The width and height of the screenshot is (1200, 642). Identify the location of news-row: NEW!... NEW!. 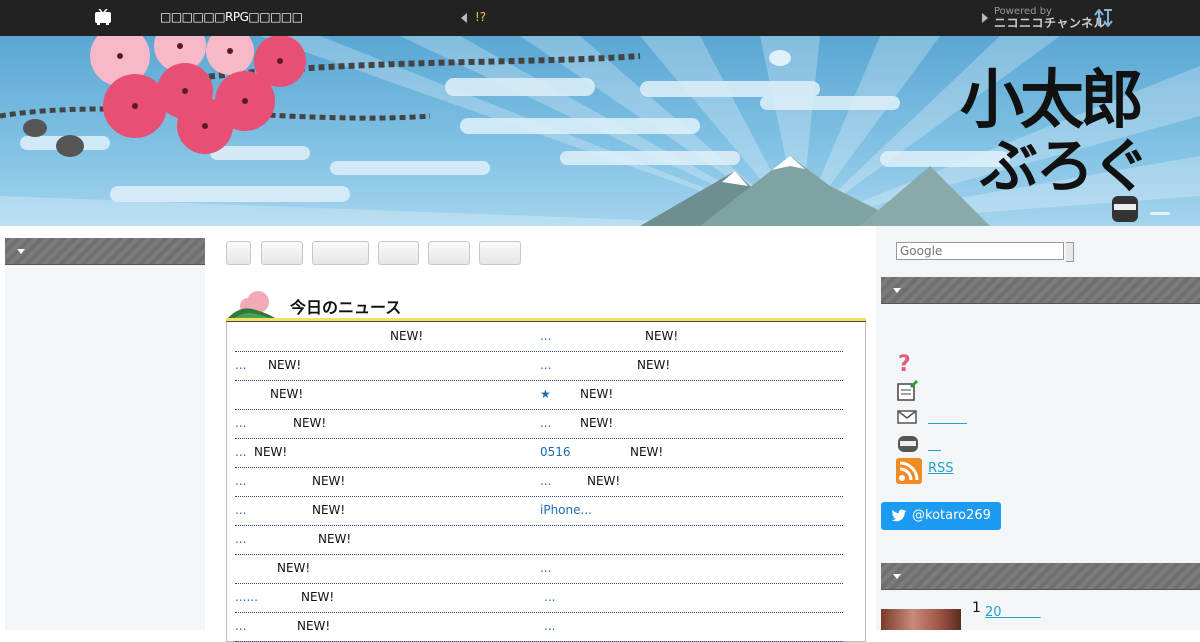
(539, 337).